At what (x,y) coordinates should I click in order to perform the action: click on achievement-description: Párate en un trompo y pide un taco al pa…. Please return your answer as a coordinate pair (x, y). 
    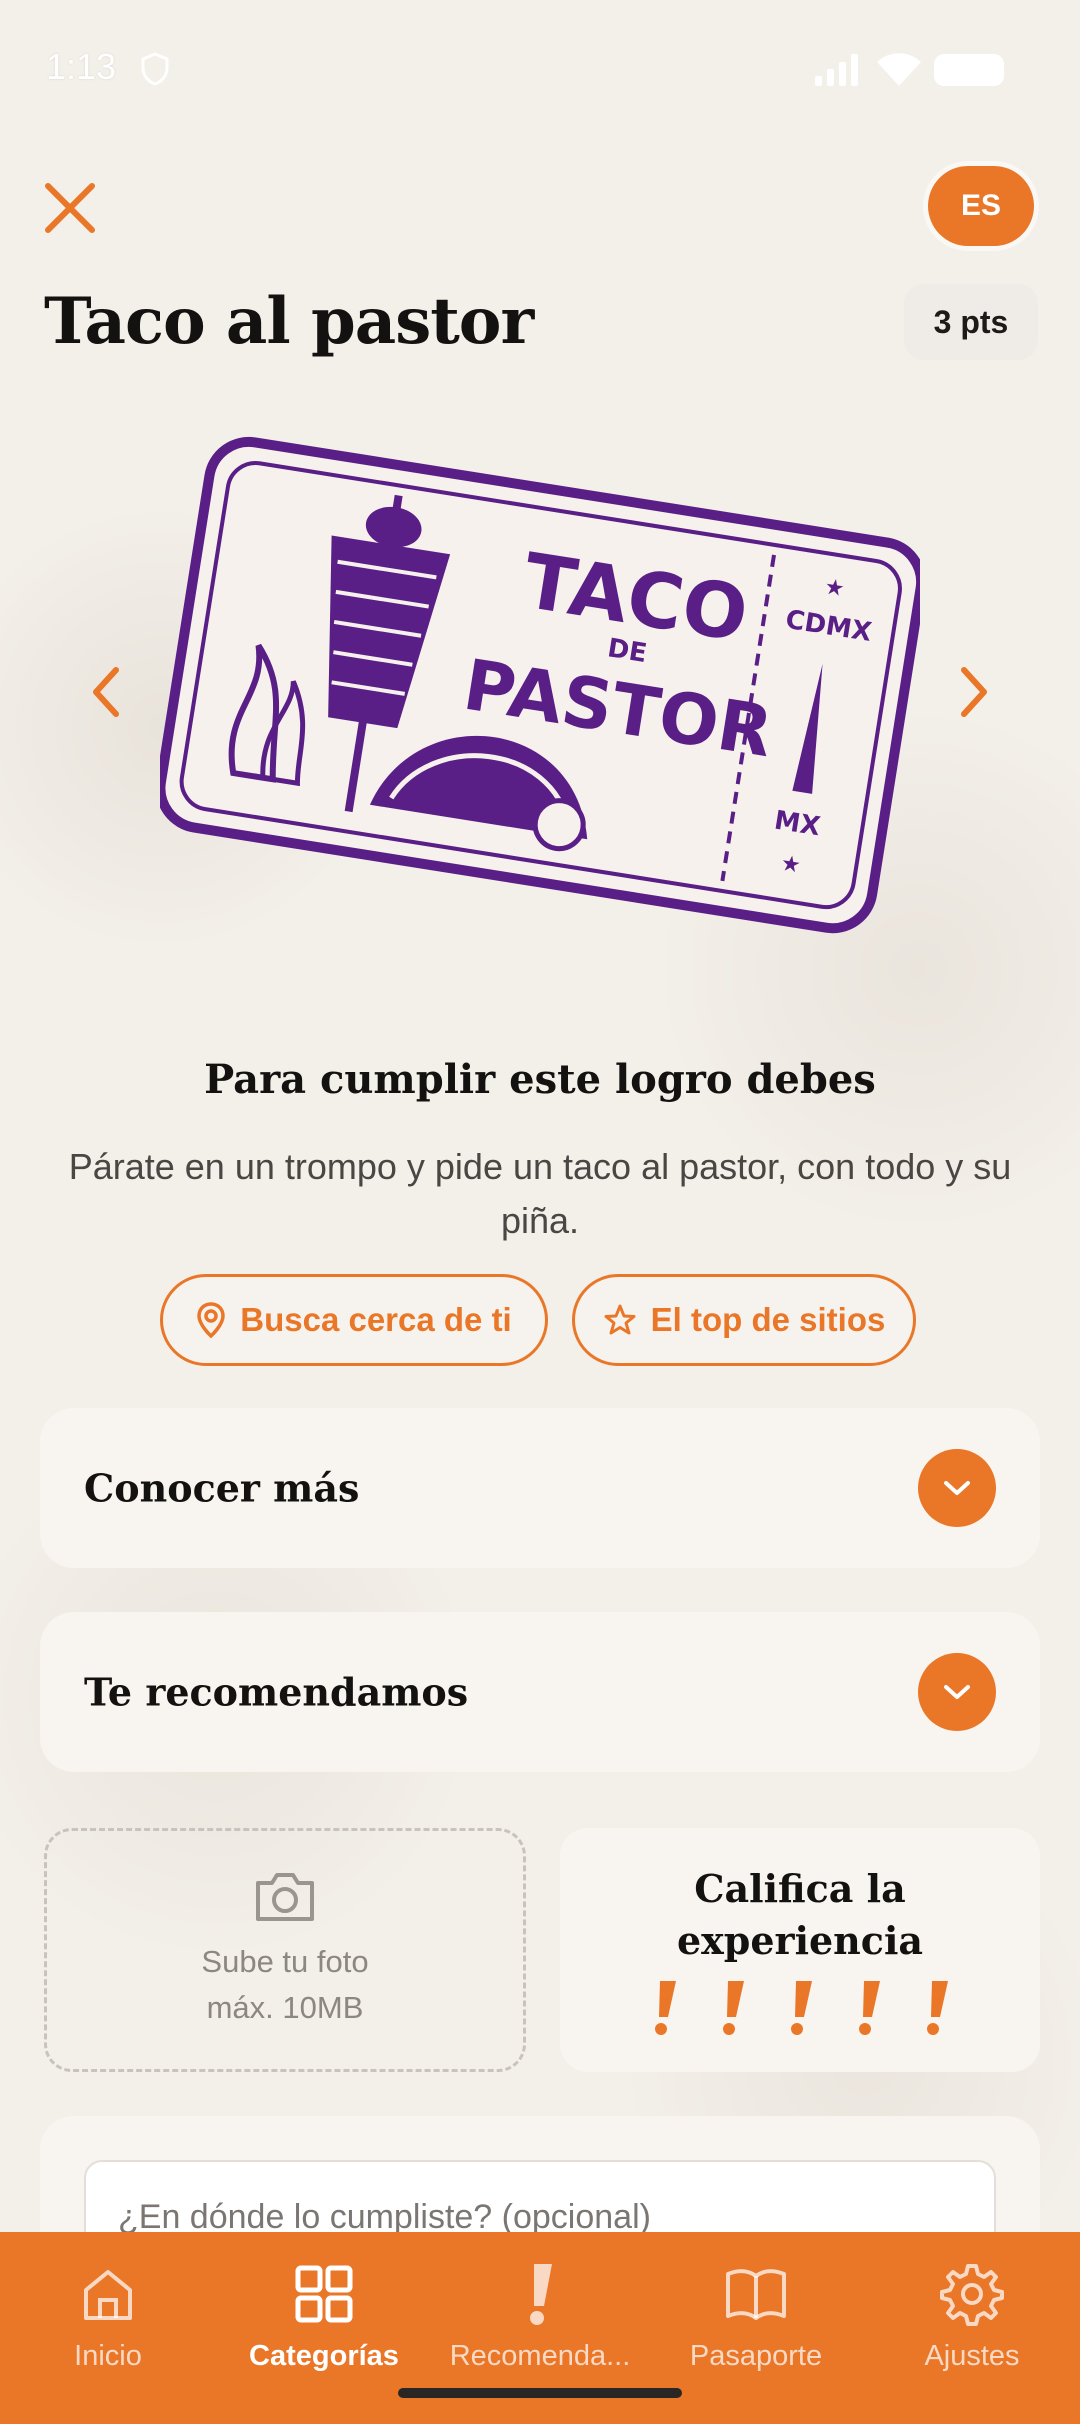
    Looking at the image, I should click on (540, 1193).